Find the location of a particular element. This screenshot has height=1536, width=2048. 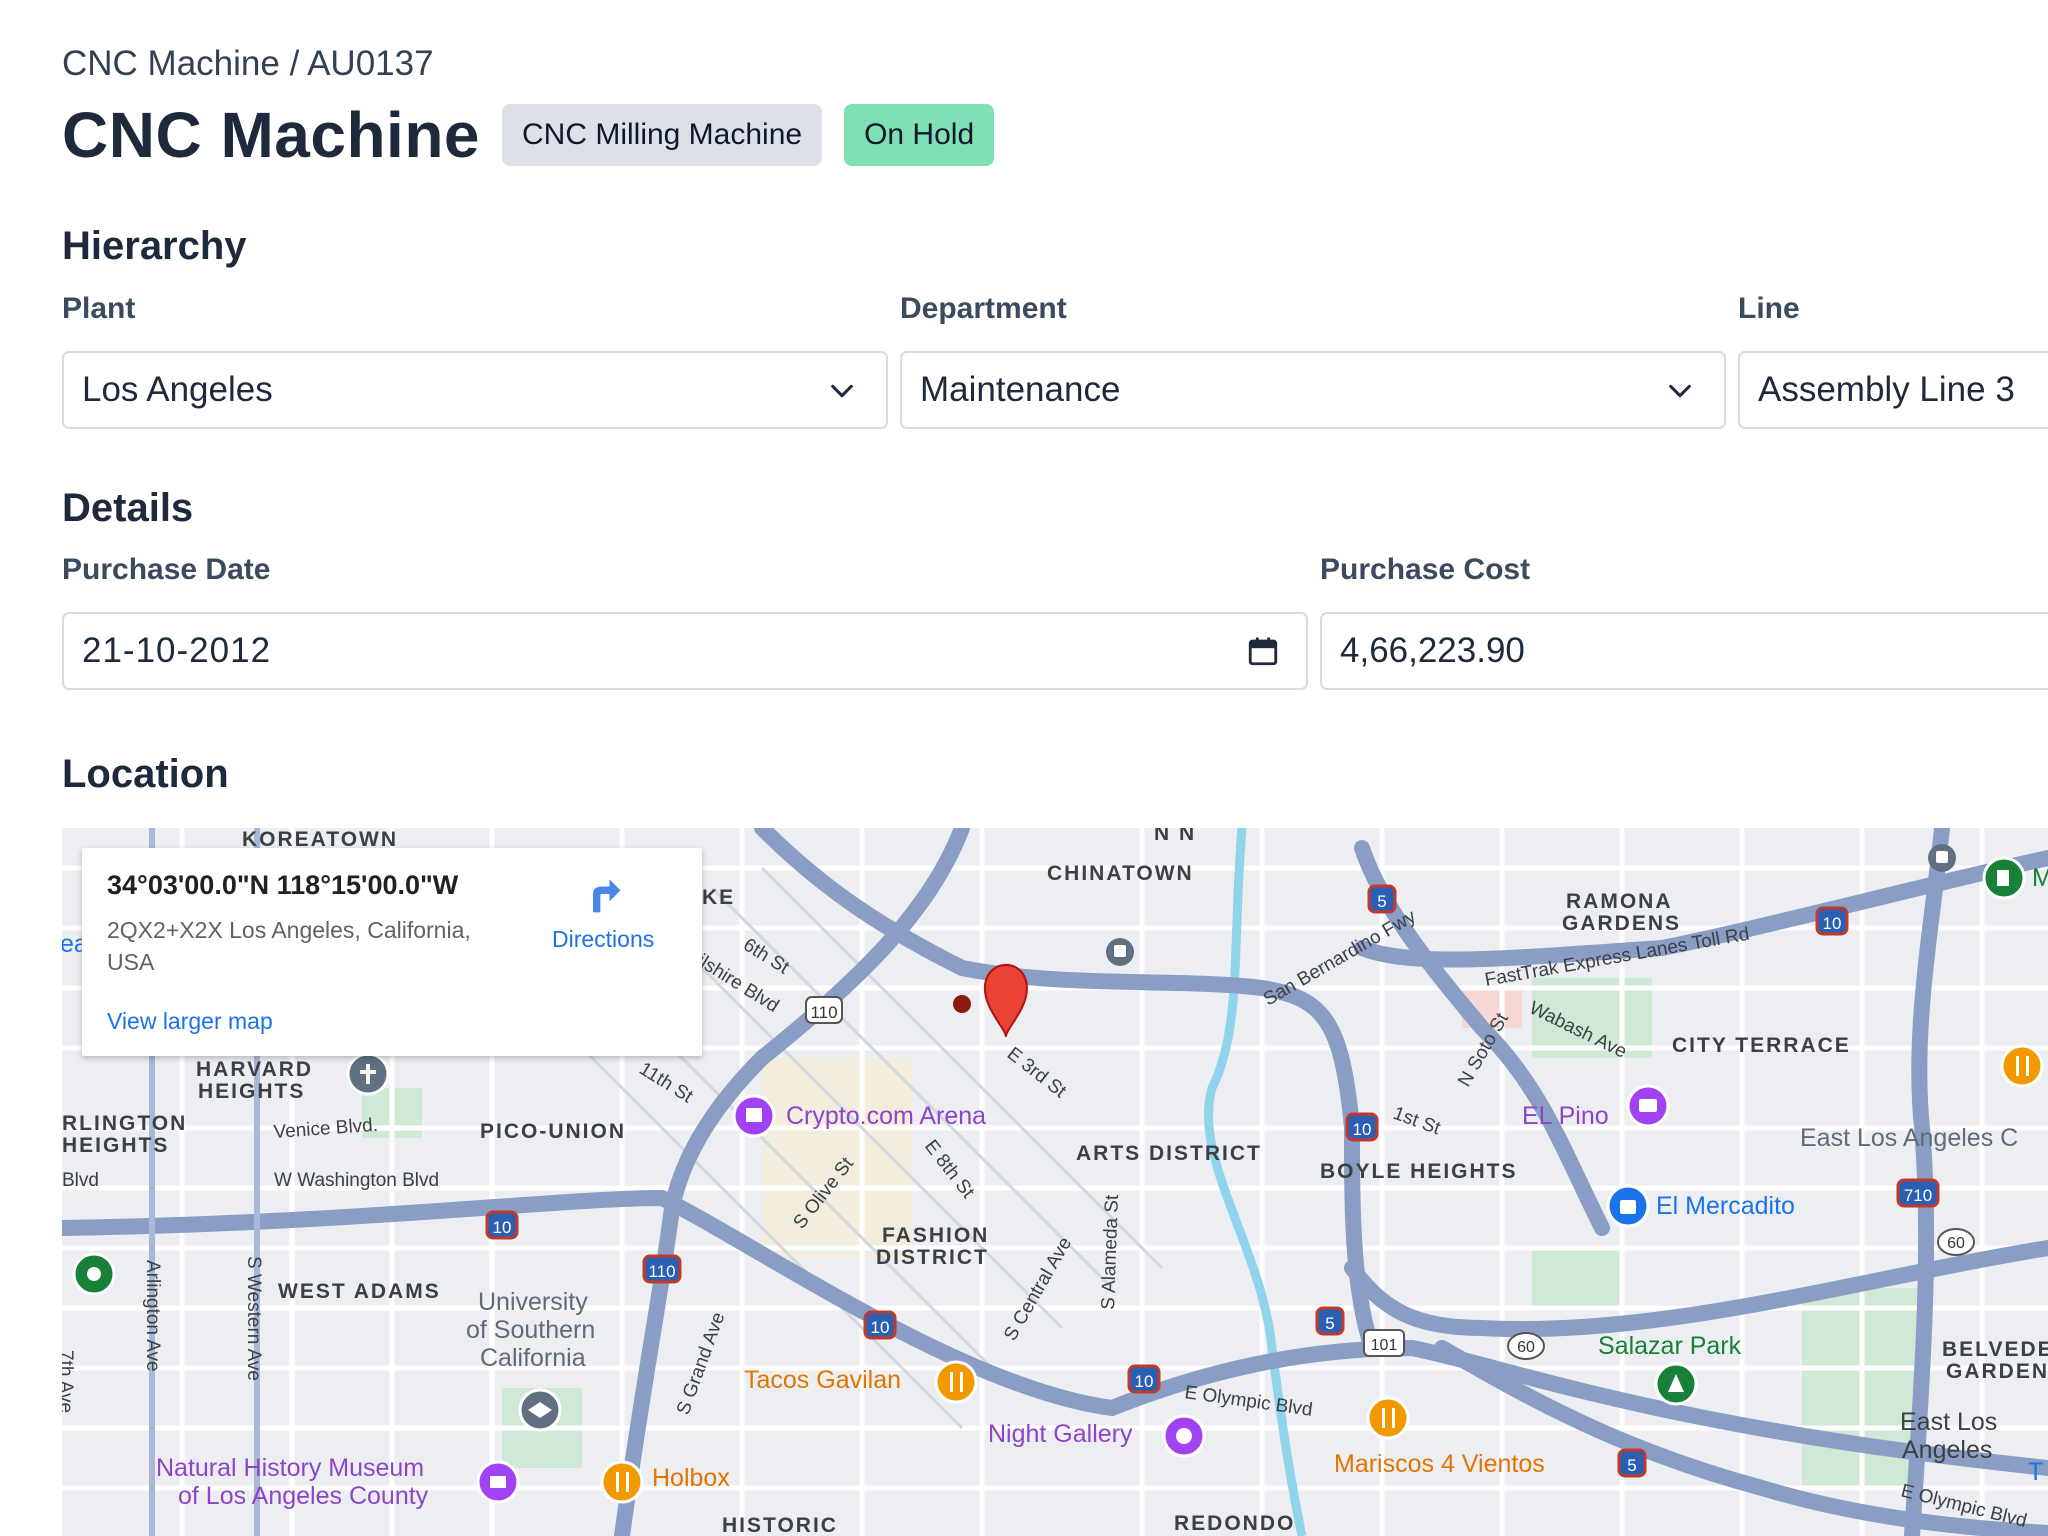

school-icon is located at coordinates (540, 1410).